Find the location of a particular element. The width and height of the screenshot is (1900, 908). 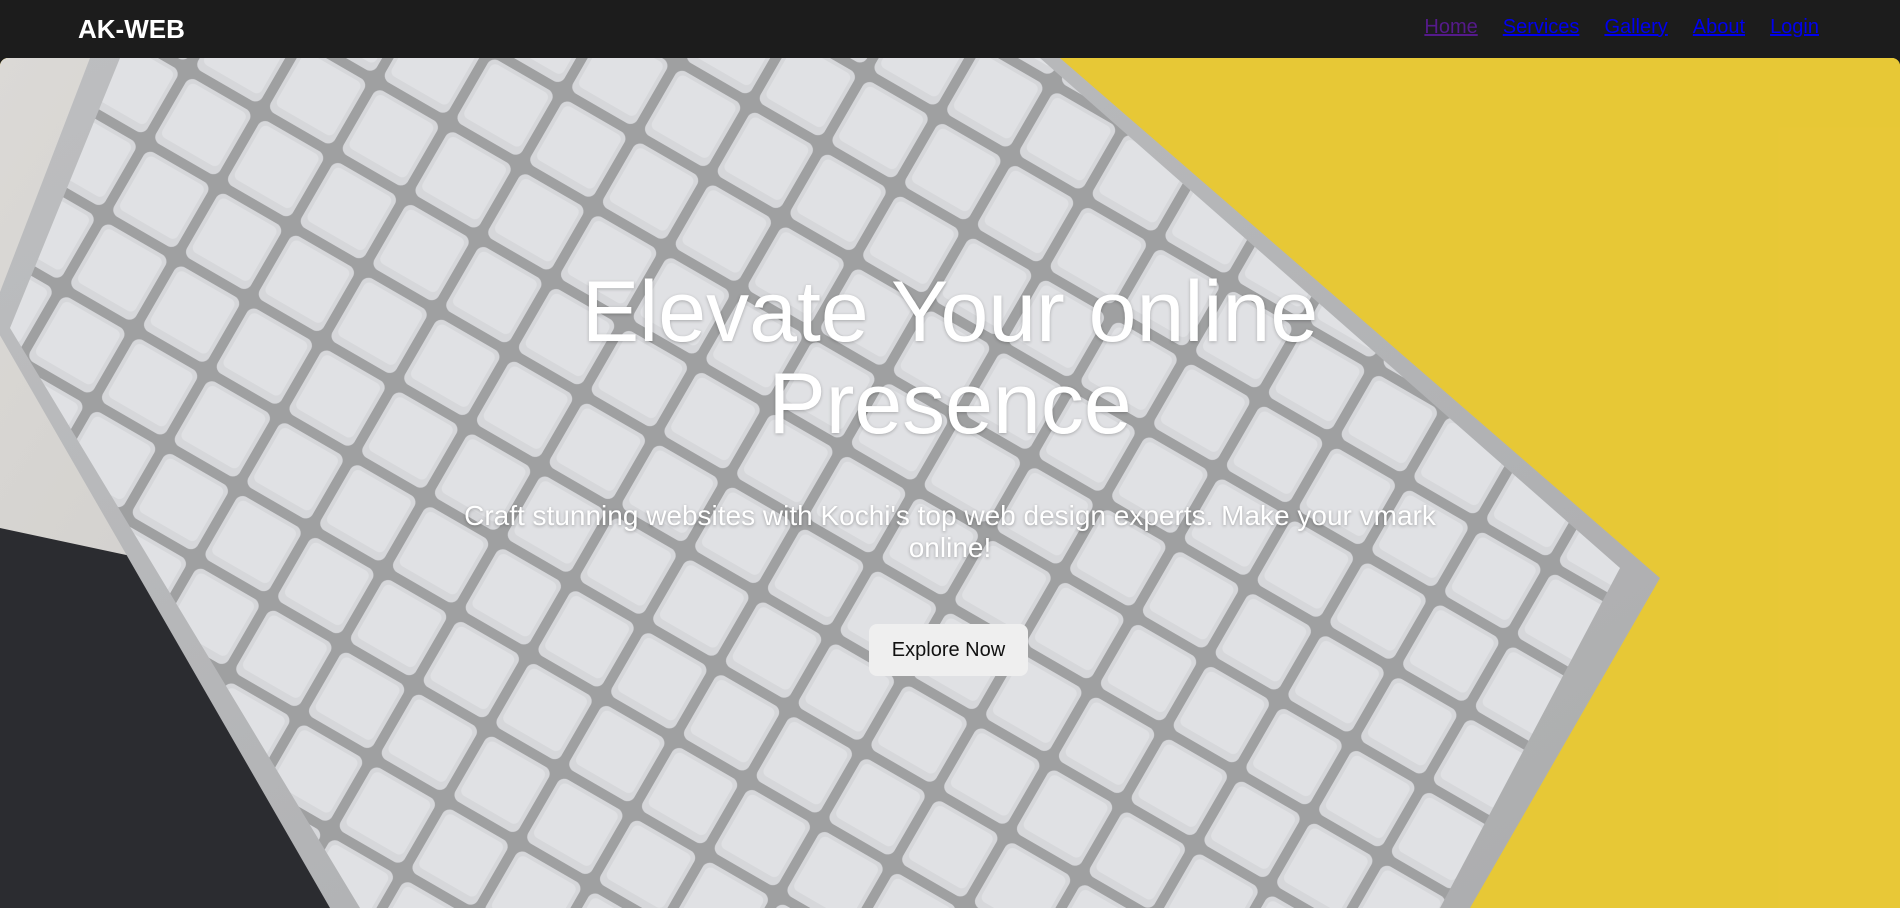

navbar: AK-WEB Home Services Gallery About Login is located at coordinates (950, 29).